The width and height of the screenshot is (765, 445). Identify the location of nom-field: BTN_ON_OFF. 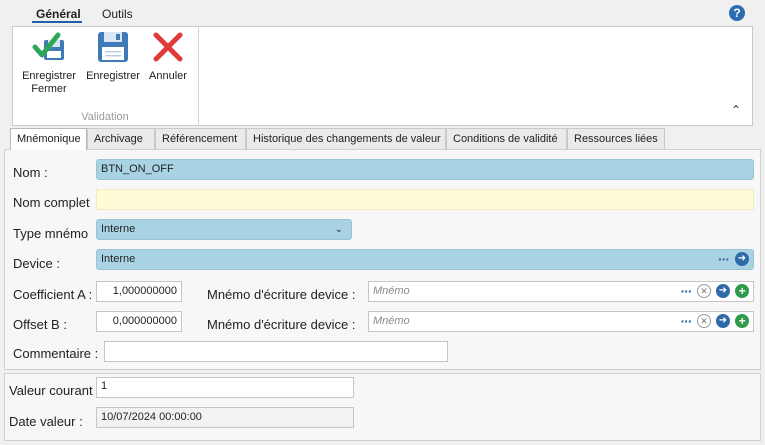
(425, 169).